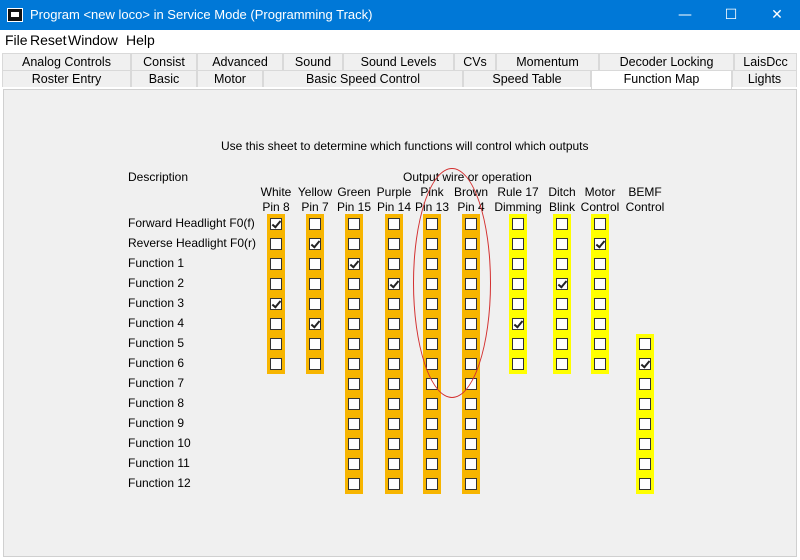  Describe the element at coordinates (661, 79) in the screenshot. I see `tab-function-map: Function Map` at that location.